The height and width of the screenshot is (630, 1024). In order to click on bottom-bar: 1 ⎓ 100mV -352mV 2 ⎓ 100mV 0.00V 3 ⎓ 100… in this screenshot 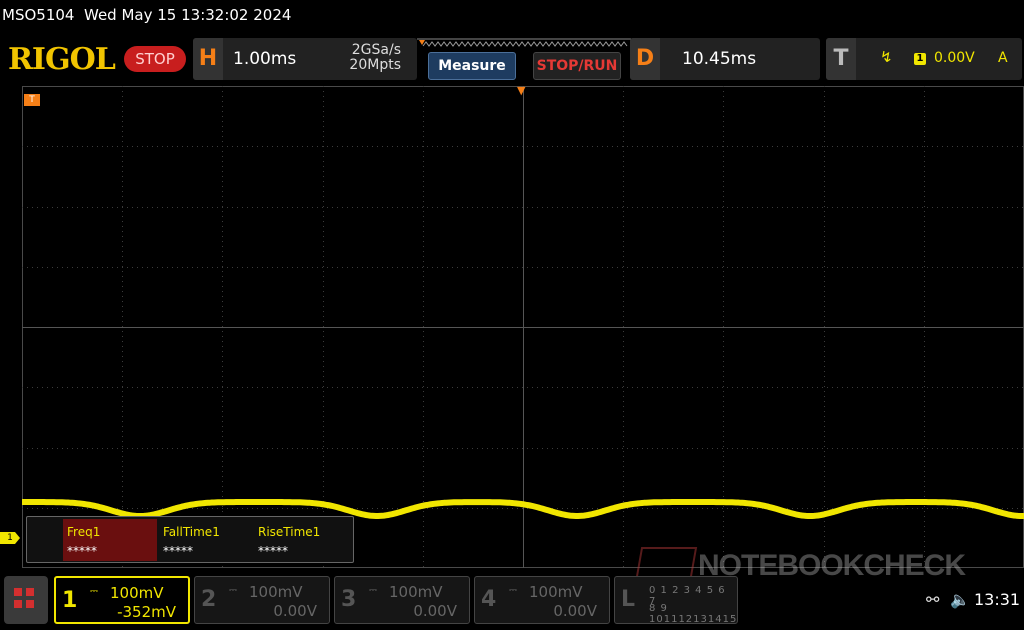, I will do `click(512, 602)`.